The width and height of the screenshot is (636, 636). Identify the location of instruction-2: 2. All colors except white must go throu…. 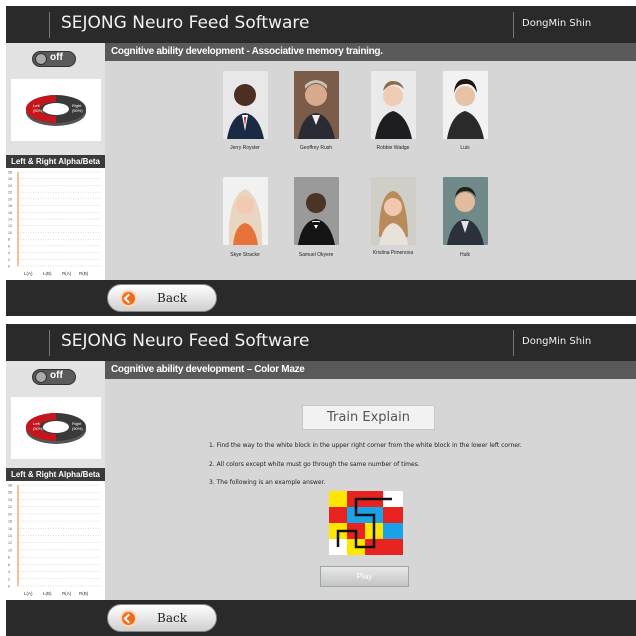
(314, 464).